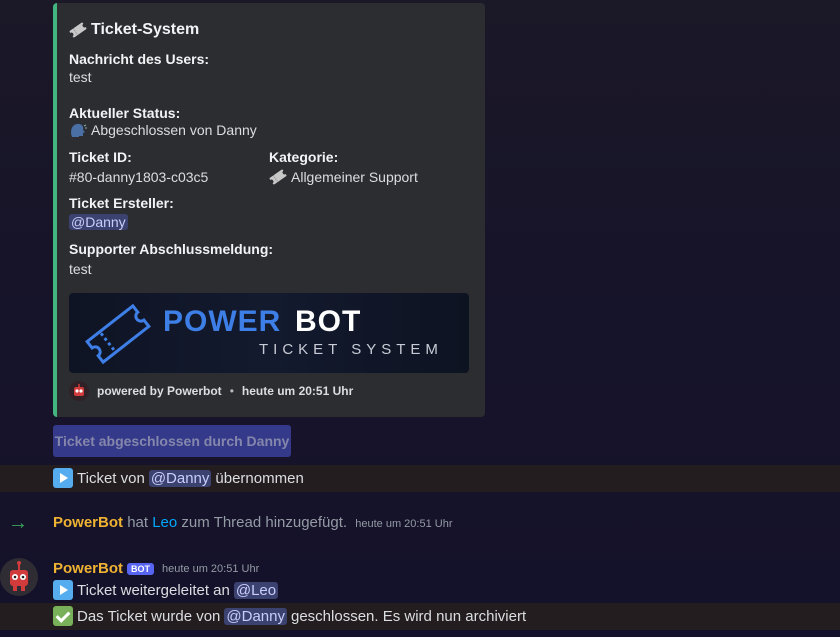  Describe the element at coordinates (125, 113) in the screenshot. I see `field-status-name: Aktueller Status:` at that location.